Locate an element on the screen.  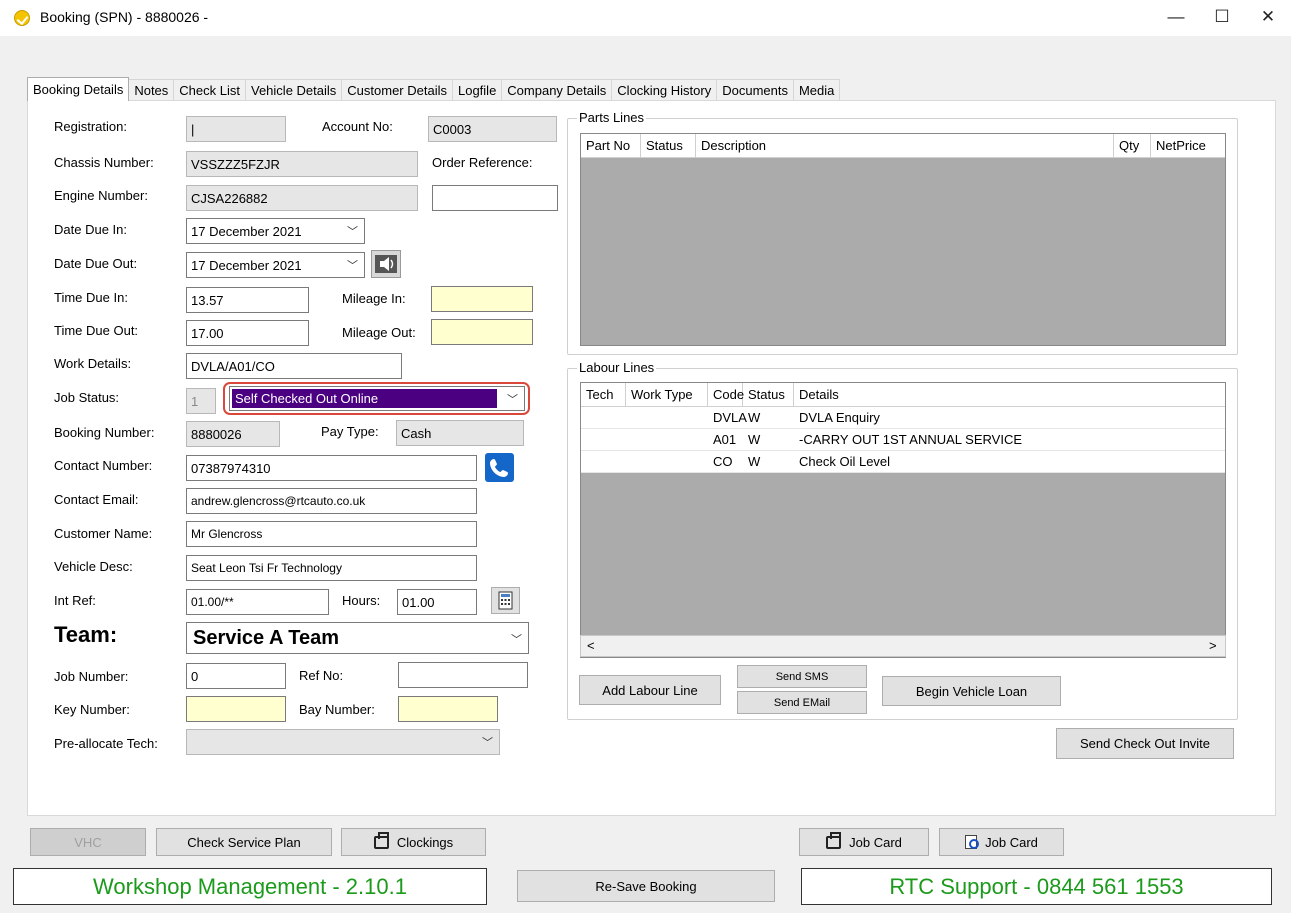
check-service-plan-button: Check Service Plan is located at coordinates (244, 842).